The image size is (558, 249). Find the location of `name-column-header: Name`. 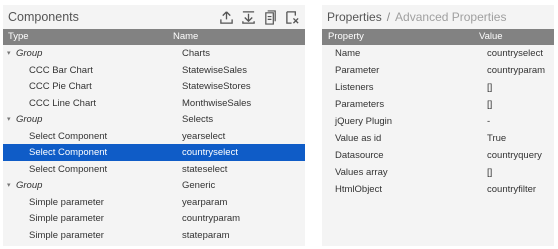

name-column-header: Name is located at coordinates (185, 36).